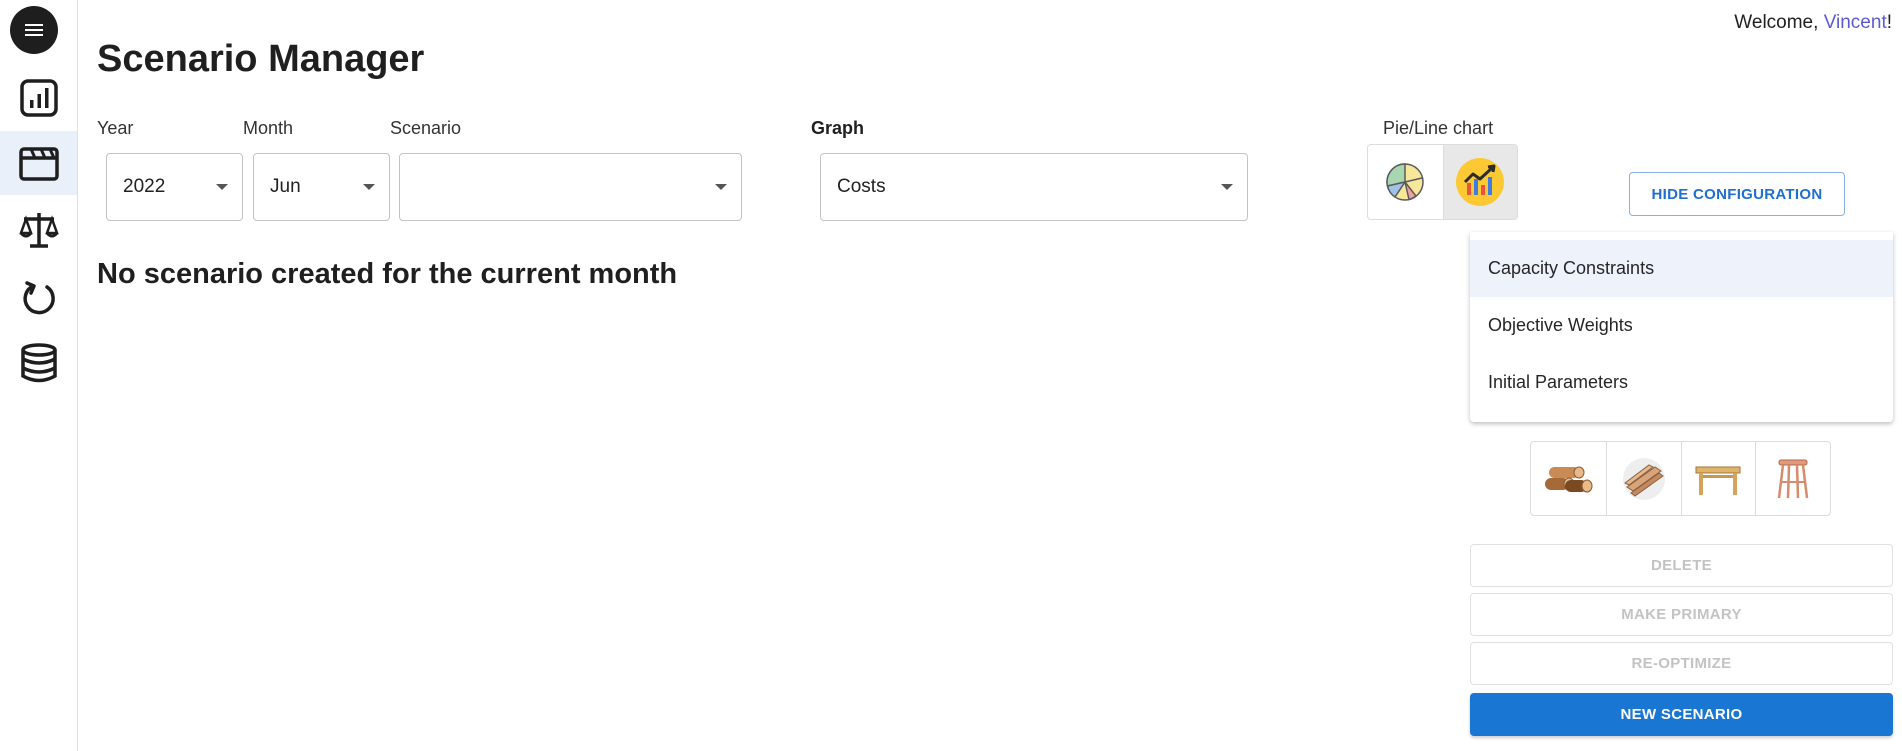 This screenshot has width=1902, height=751. I want to click on welcome-prefix: Welcome,, so click(1779, 22).